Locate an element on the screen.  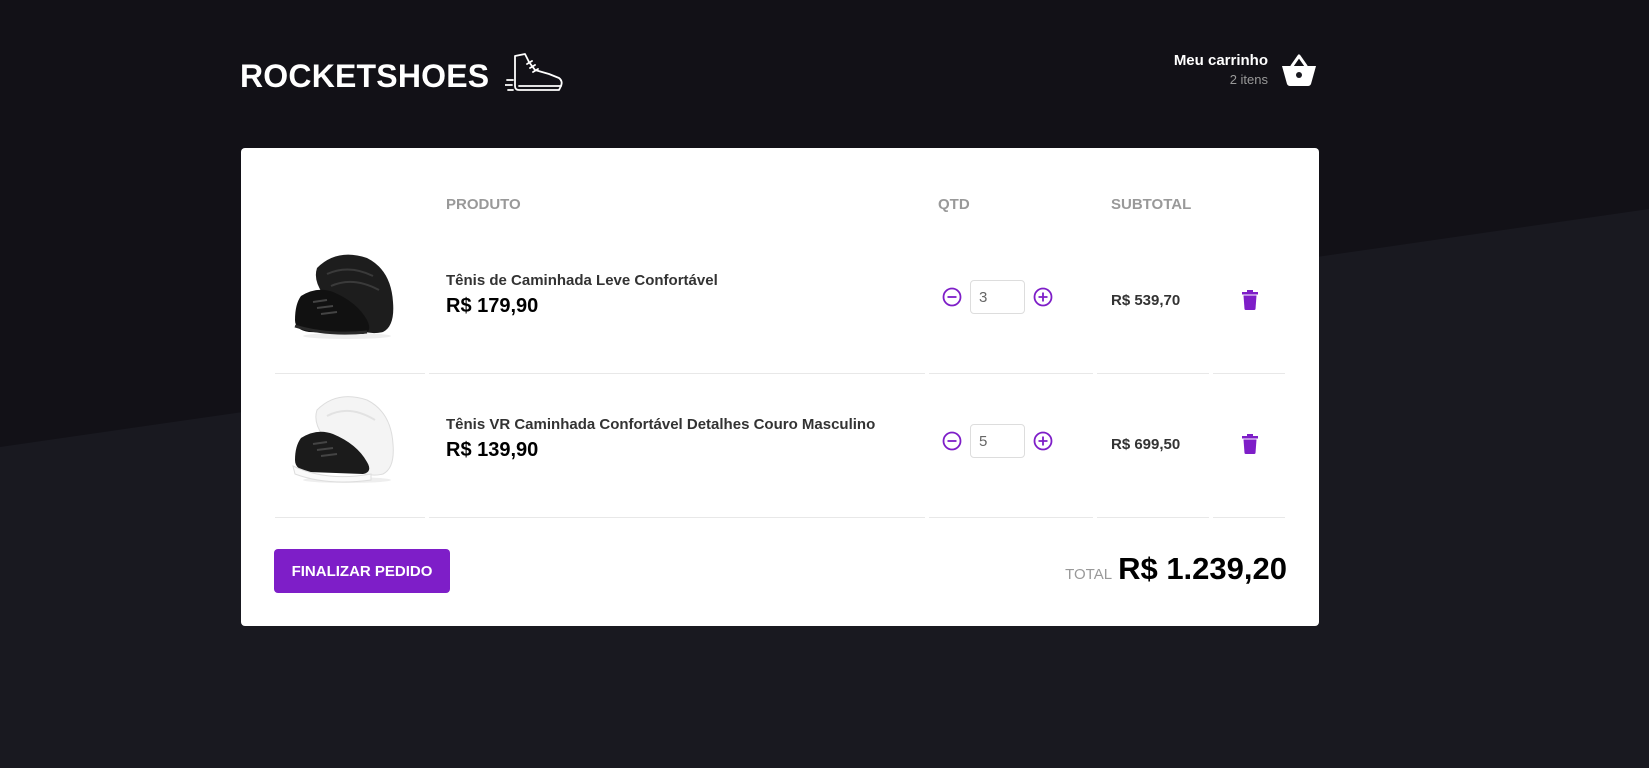
column-header-qty: QTD is located at coordinates (954, 204).